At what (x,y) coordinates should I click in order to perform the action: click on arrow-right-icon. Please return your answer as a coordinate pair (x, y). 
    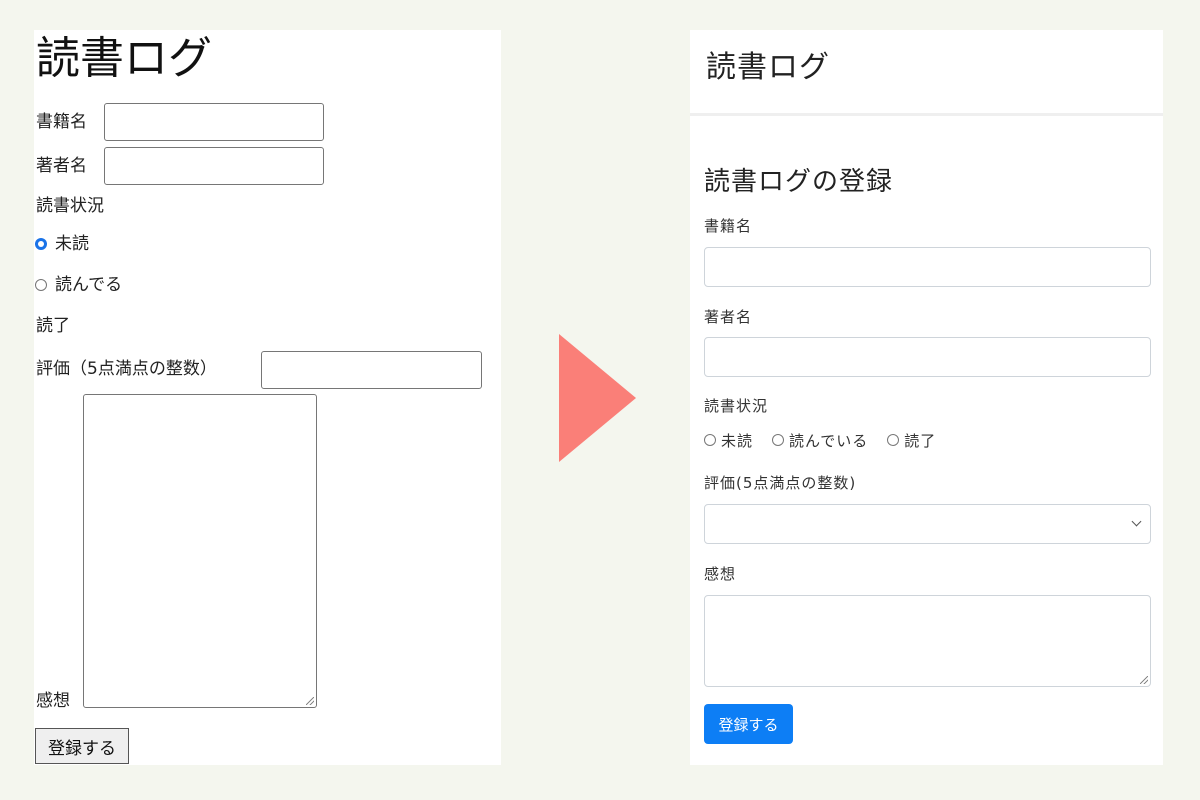
    Looking at the image, I should click on (597, 398).